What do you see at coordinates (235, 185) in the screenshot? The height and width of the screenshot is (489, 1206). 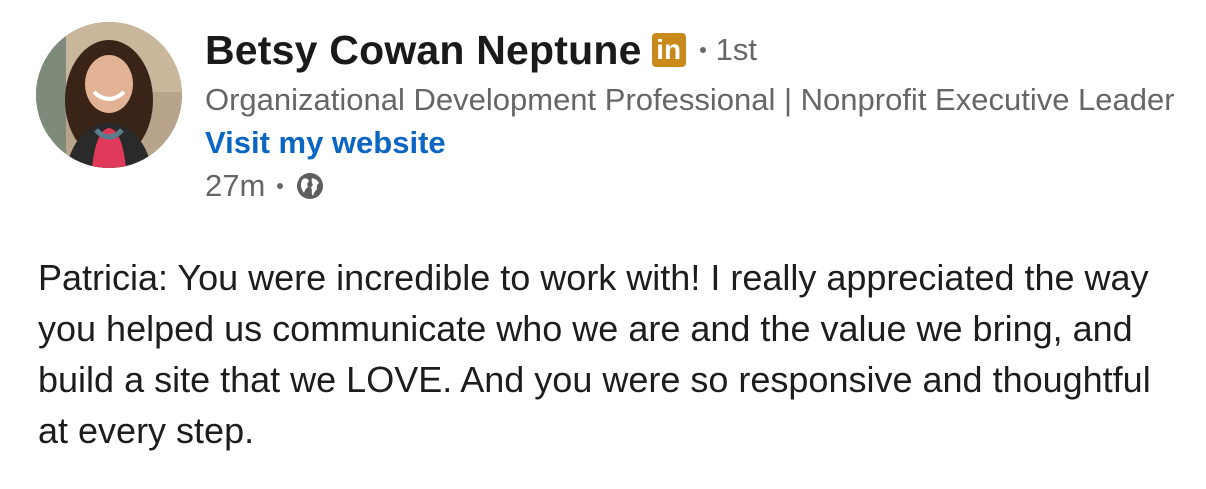 I see `post-time: 27m` at bounding box center [235, 185].